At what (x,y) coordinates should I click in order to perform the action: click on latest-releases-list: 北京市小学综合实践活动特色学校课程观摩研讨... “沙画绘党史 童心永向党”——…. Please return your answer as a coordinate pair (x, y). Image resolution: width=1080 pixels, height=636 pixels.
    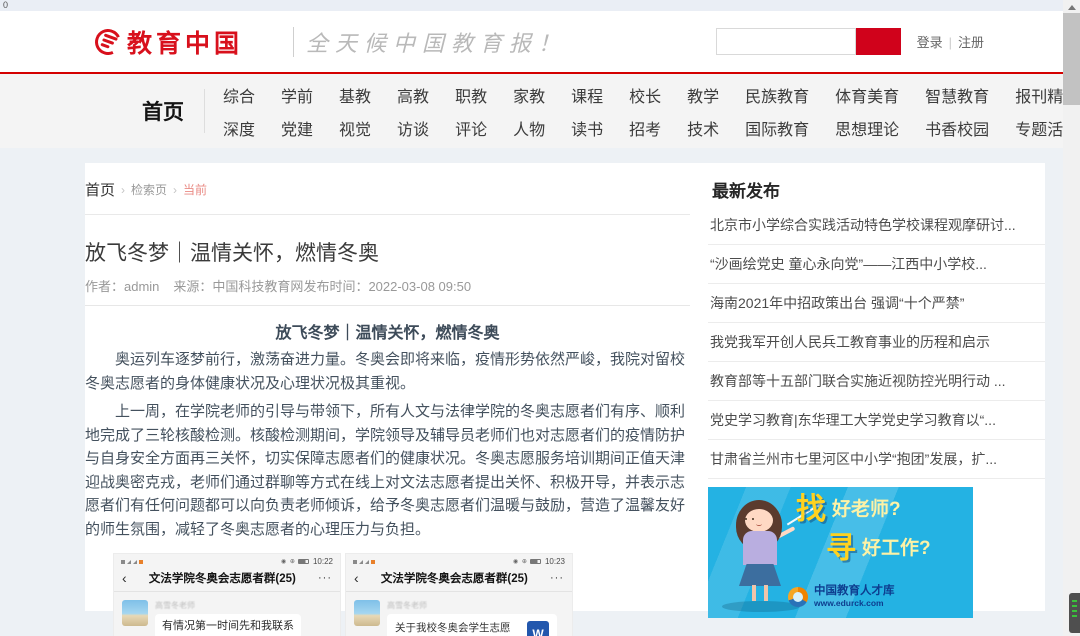
    Looking at the image, I should click on (876, 342).